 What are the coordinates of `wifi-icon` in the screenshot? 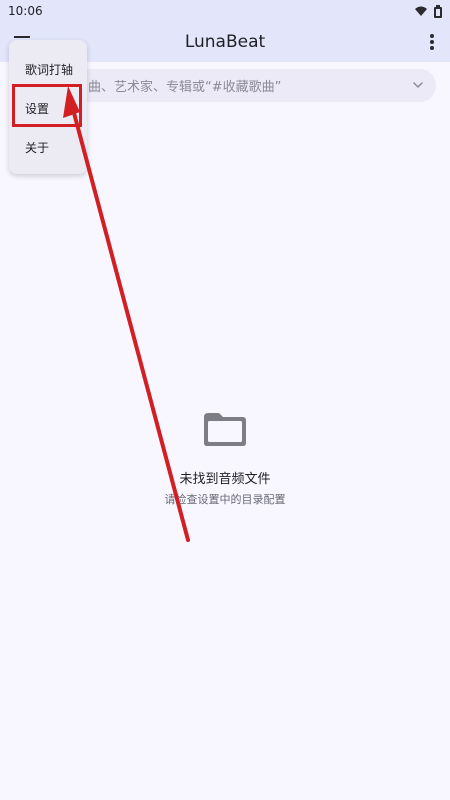 It's located at (421, 11).